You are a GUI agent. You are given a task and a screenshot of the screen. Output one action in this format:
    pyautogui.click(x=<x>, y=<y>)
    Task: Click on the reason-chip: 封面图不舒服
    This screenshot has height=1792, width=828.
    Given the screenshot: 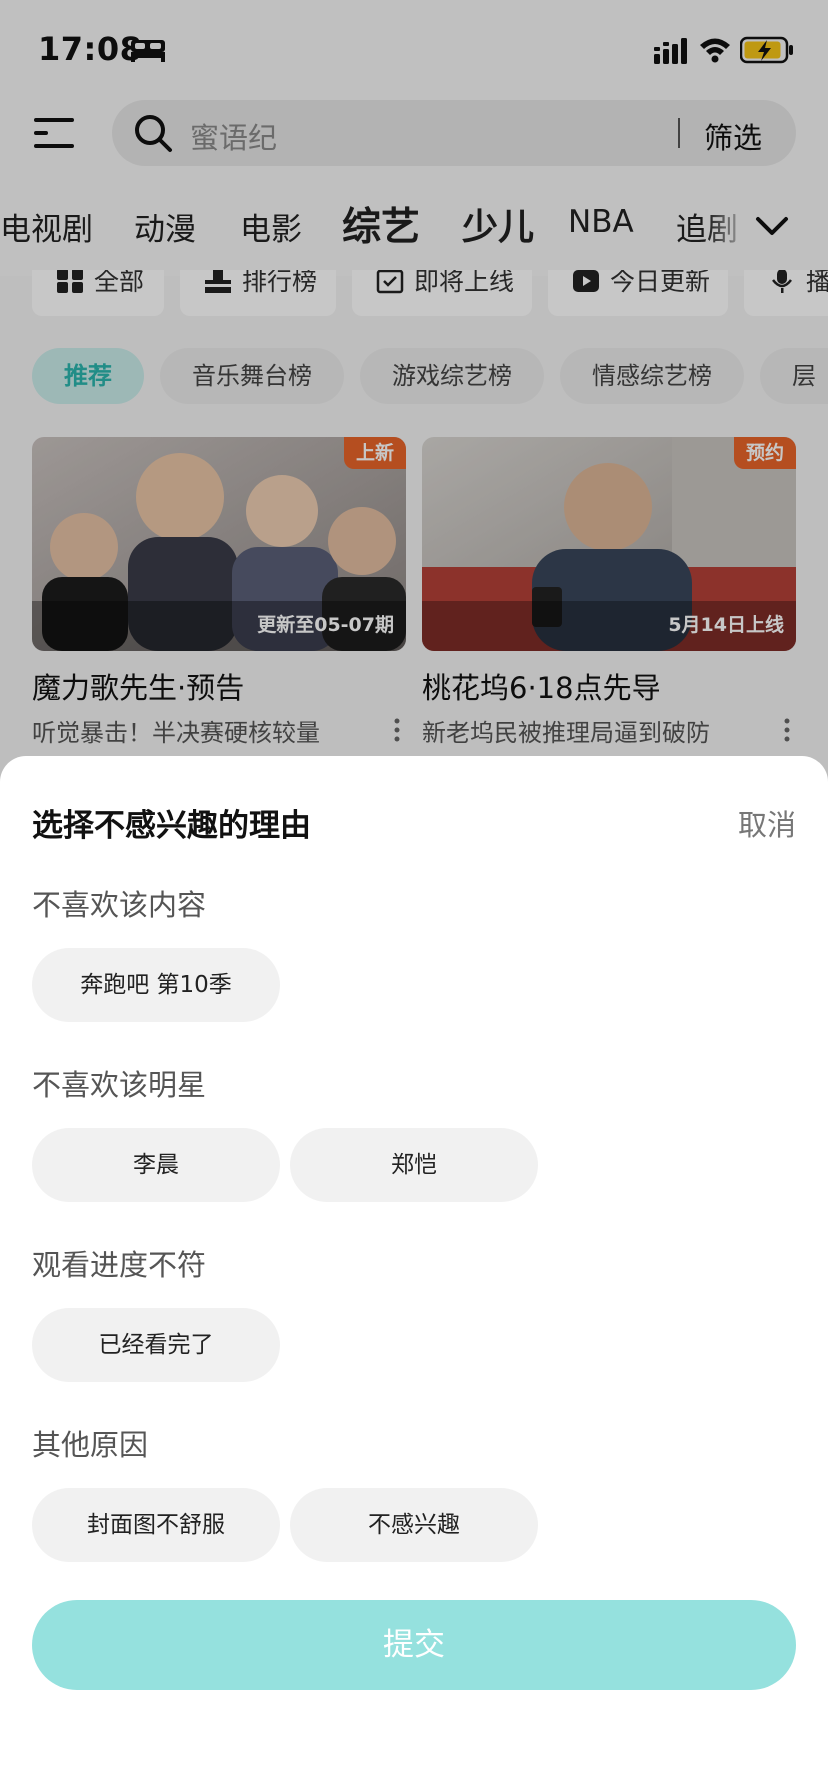 What is the action you would take?
    pyautogui.click(x=156, y=1525)
    